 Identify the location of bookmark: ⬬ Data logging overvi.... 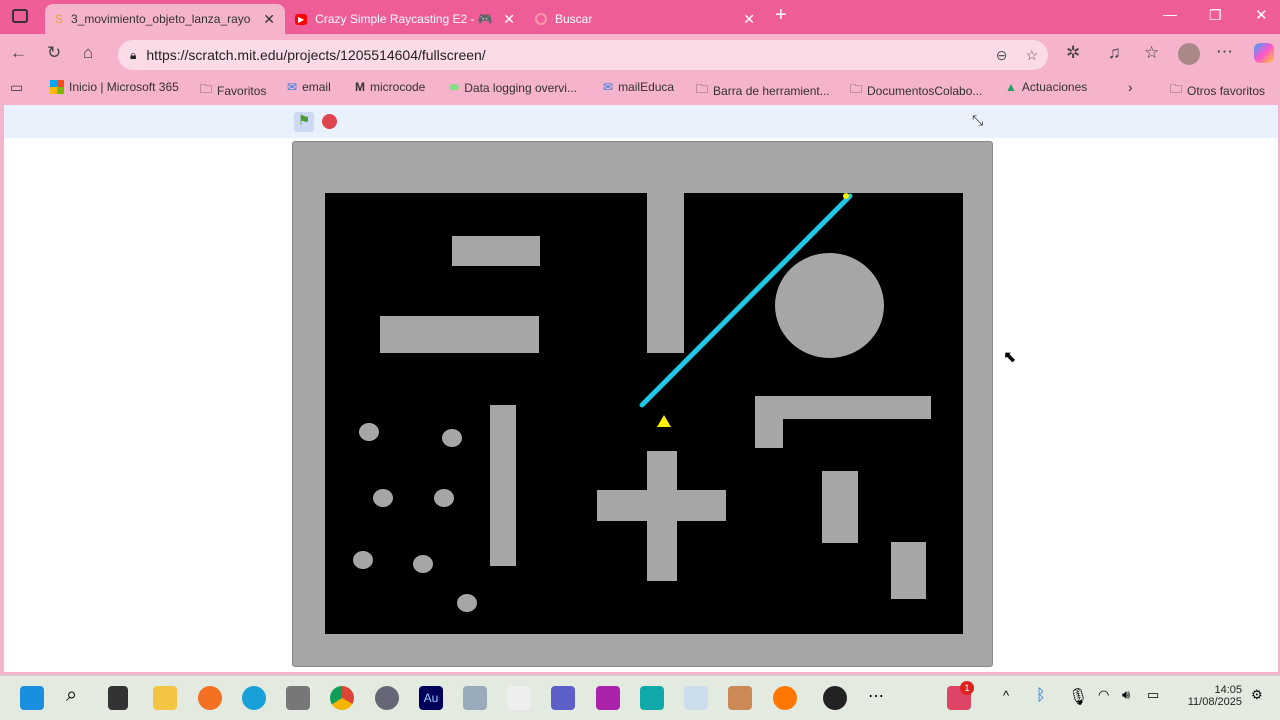
(513, 87).